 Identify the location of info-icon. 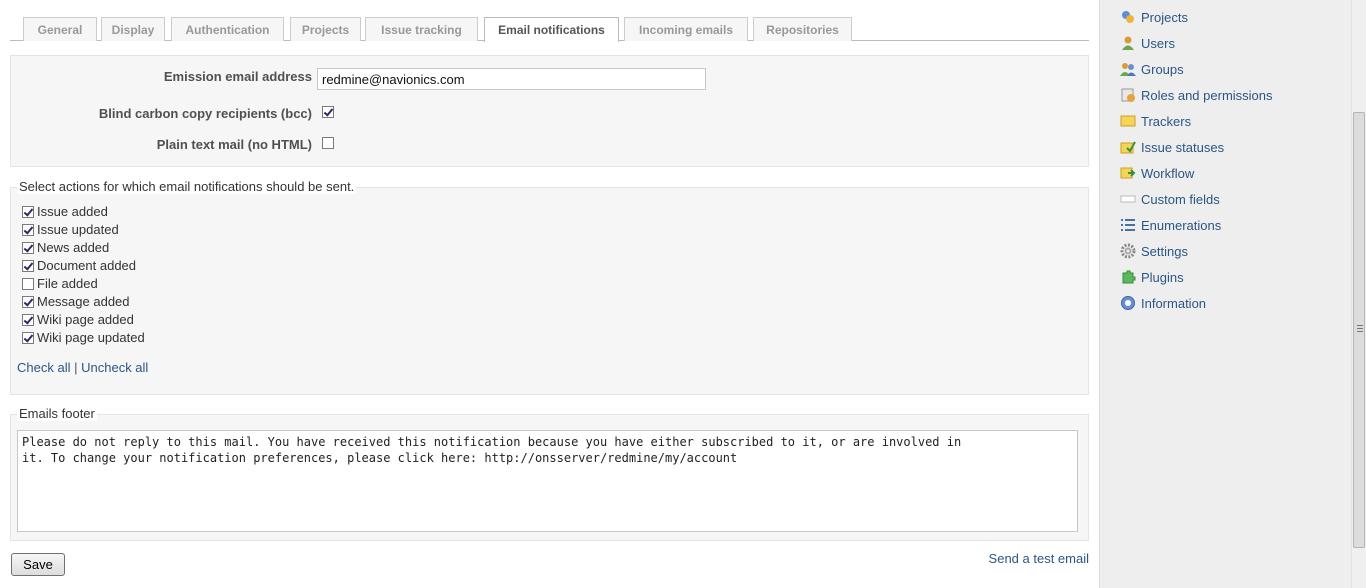
(1128, 303).